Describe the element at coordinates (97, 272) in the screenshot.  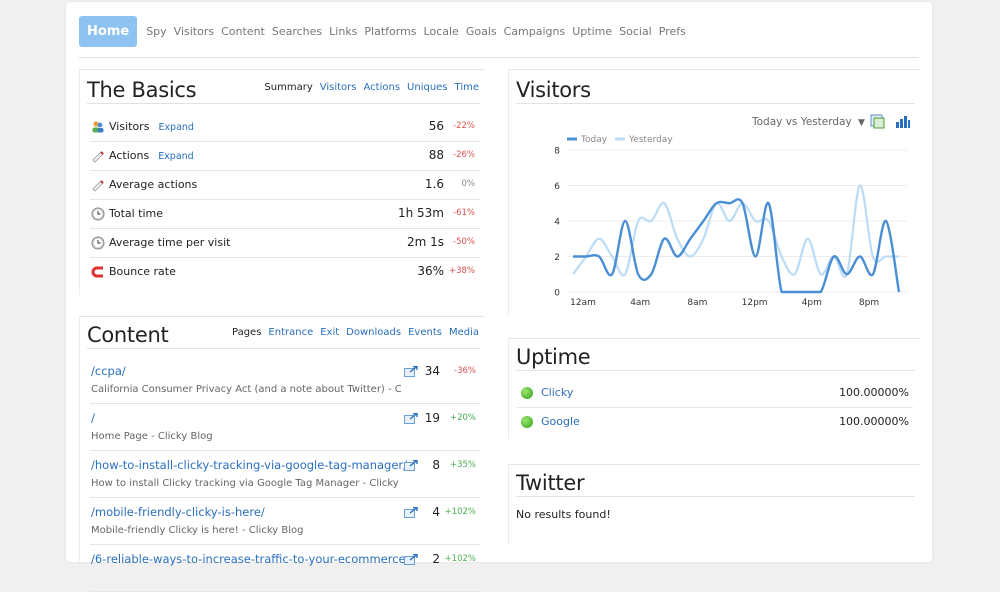
I see `bounce-icon` at that location.